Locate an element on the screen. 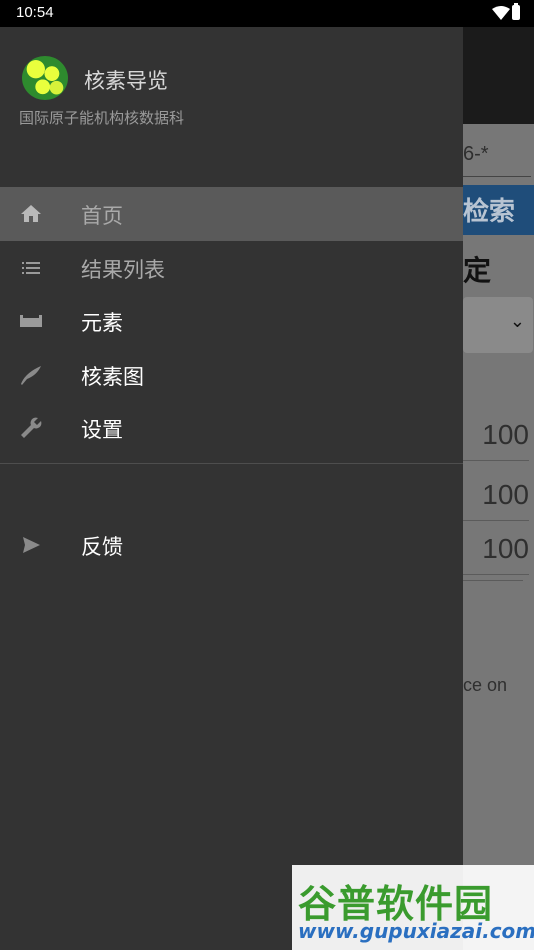 Image resolution: width=534 pixels, height=950 pixels. status-time: 10:54 is located at coordinates (35, 12).